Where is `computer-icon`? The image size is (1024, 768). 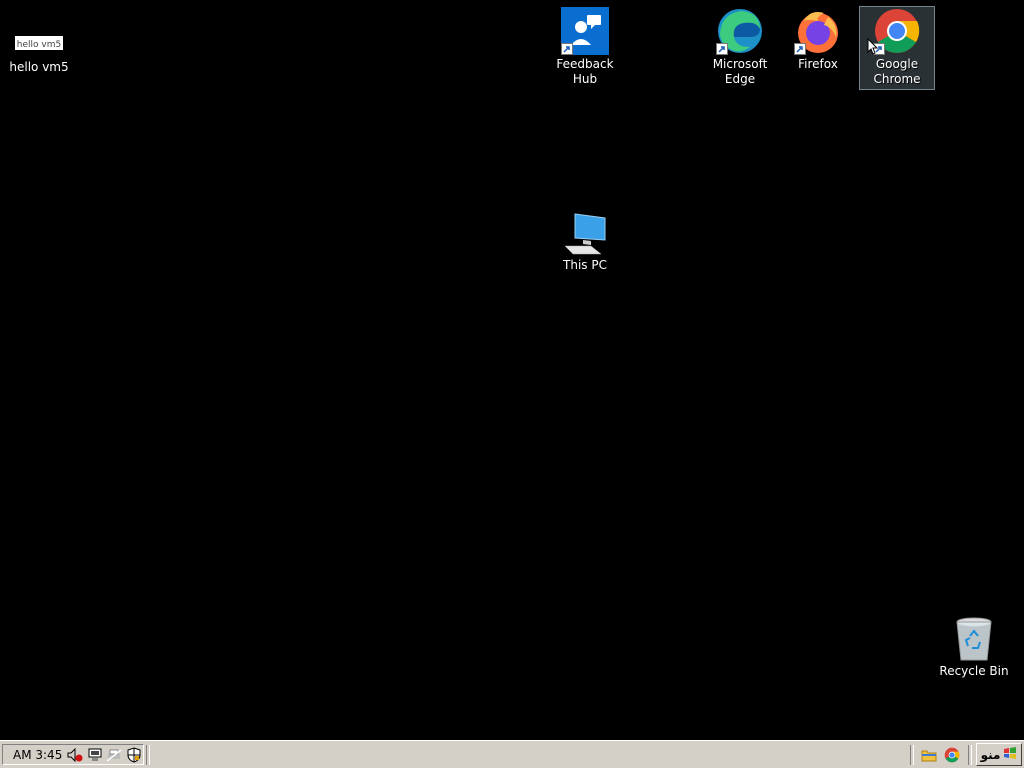 computer-icon is located at coordinates (585, 234).